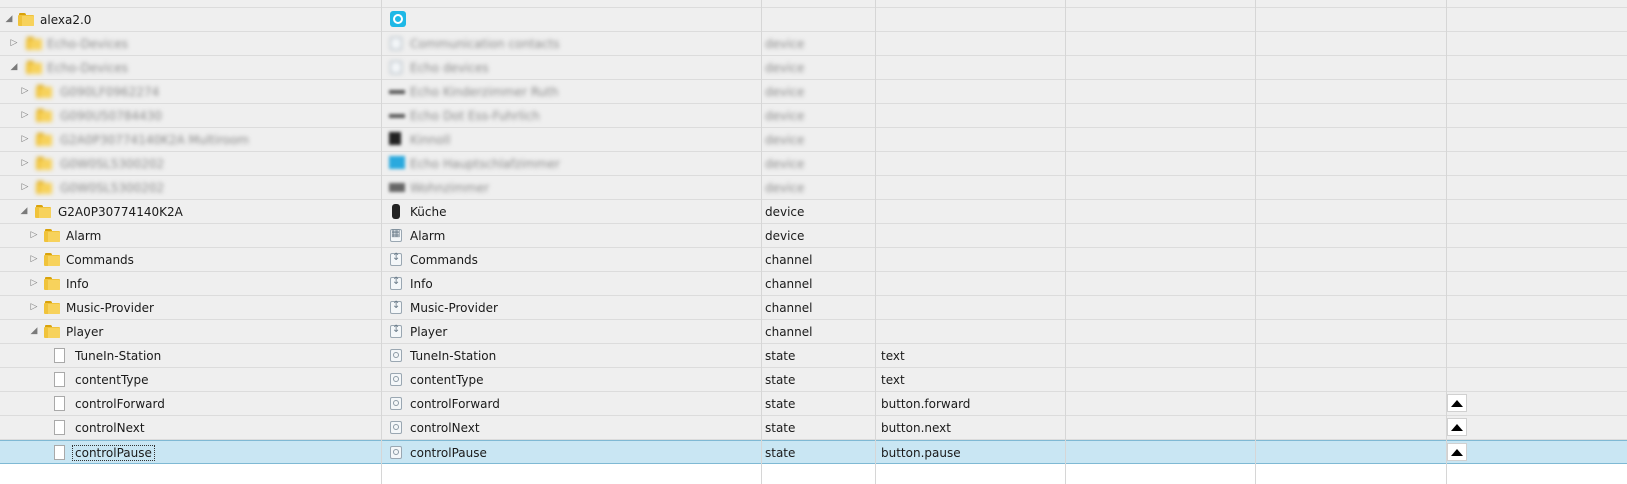 This screenshot has width=1627, height=484. I want to click on state-icon, so click(396, 355).